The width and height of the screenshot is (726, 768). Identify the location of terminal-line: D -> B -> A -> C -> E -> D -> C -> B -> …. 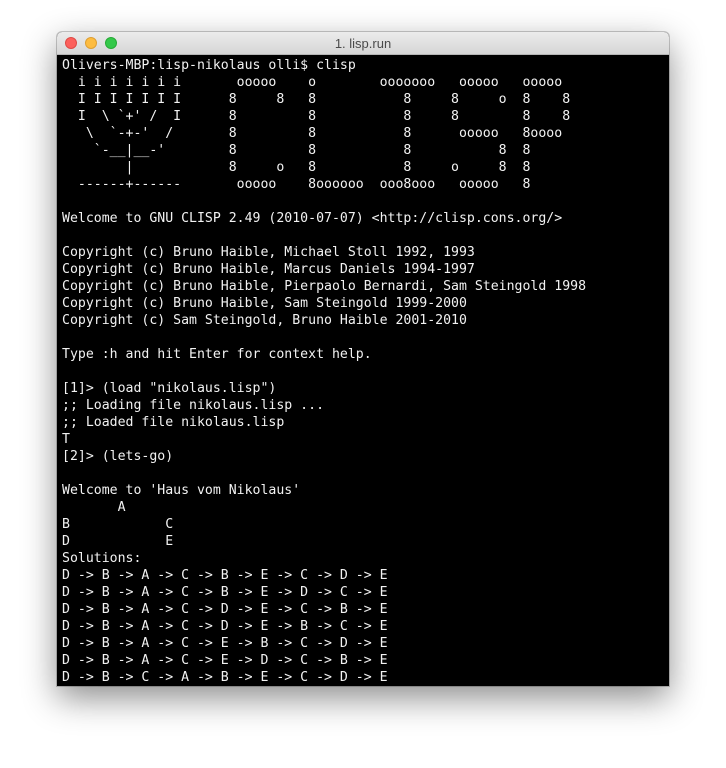
(225, 660).